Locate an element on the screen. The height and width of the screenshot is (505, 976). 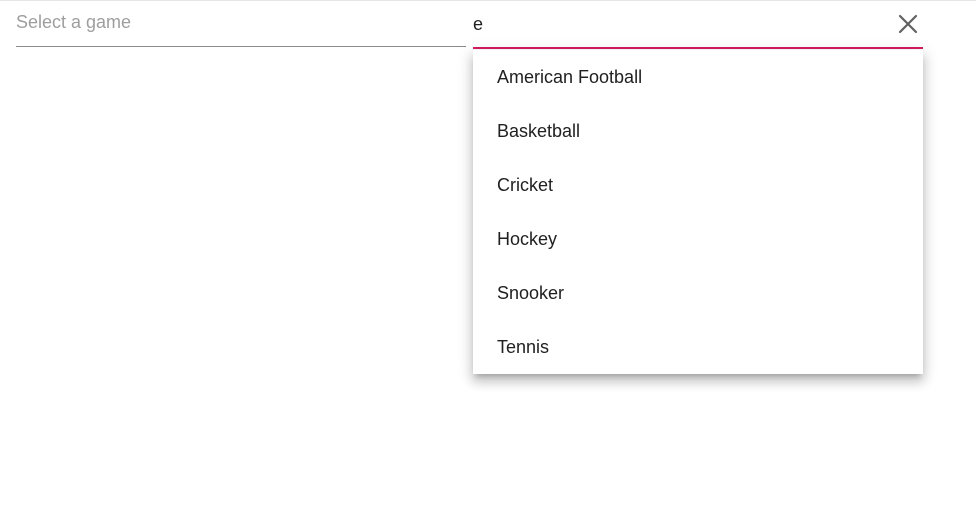
option-hockey: Hockey is located at coordinates (698, 239).